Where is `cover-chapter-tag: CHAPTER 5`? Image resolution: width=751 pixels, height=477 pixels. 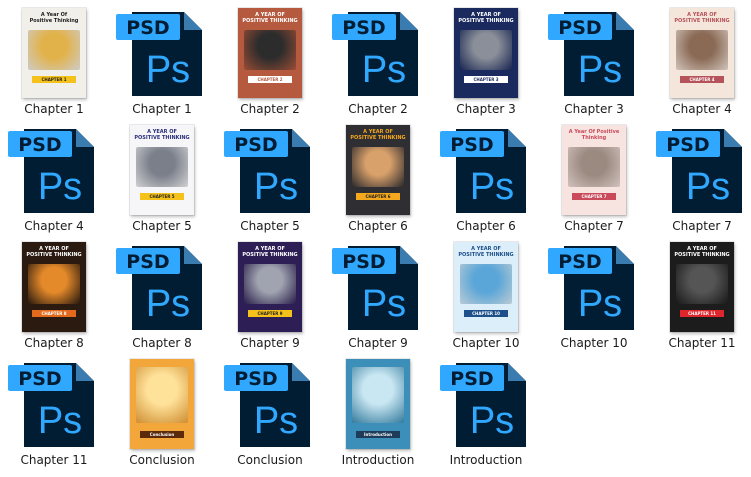
cover-chapter-tag: CHAPTER 5 is located at coordinates (162, 196).